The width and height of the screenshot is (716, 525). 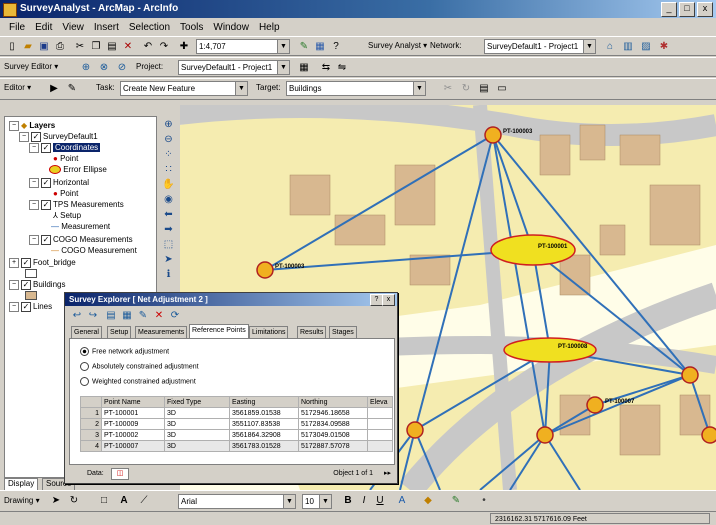 I want to click on full-extent-icon: ◉, so click(x=168, y=199).